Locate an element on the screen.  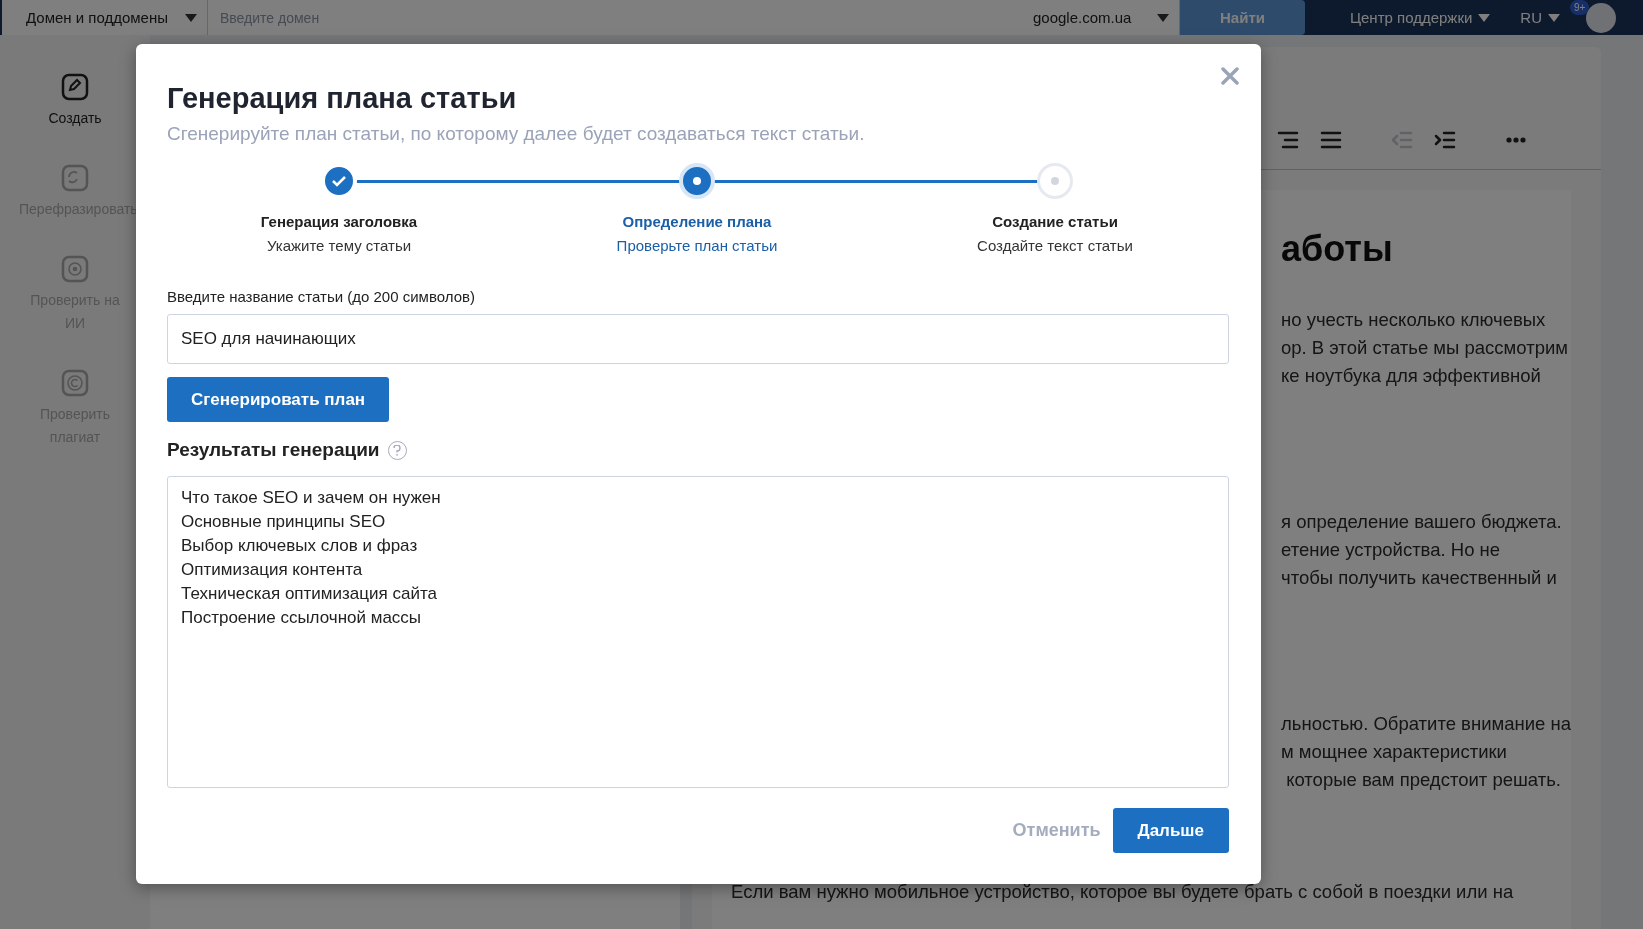
next-button: Дальше is located at coordinates (1170, 830).